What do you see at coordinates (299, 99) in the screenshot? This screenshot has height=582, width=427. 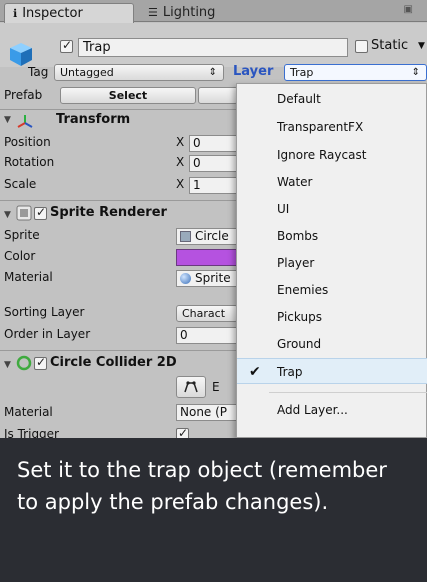 I see `layer-menu-item-label: Default` at bounding box center [299, 99].